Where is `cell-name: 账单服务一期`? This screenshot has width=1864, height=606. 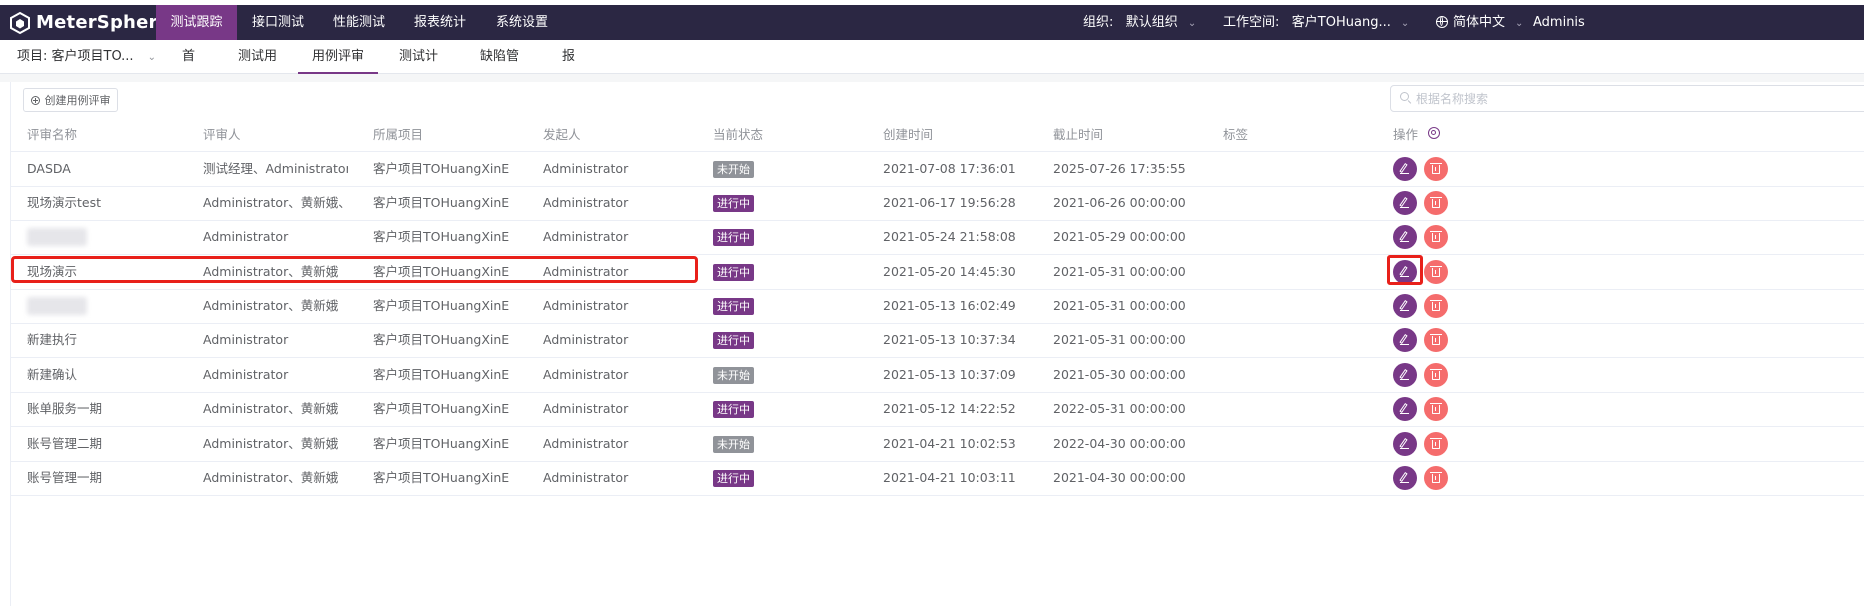
cell-name: 账单服务一期 is located at coordinates (112, 409).